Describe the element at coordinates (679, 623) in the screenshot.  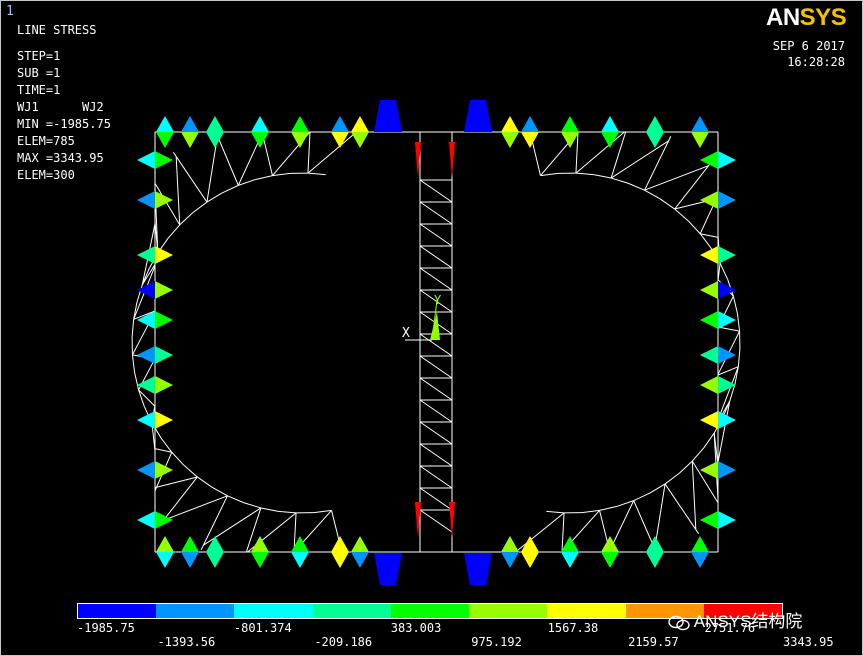
I see `wechat-icon` at that location.